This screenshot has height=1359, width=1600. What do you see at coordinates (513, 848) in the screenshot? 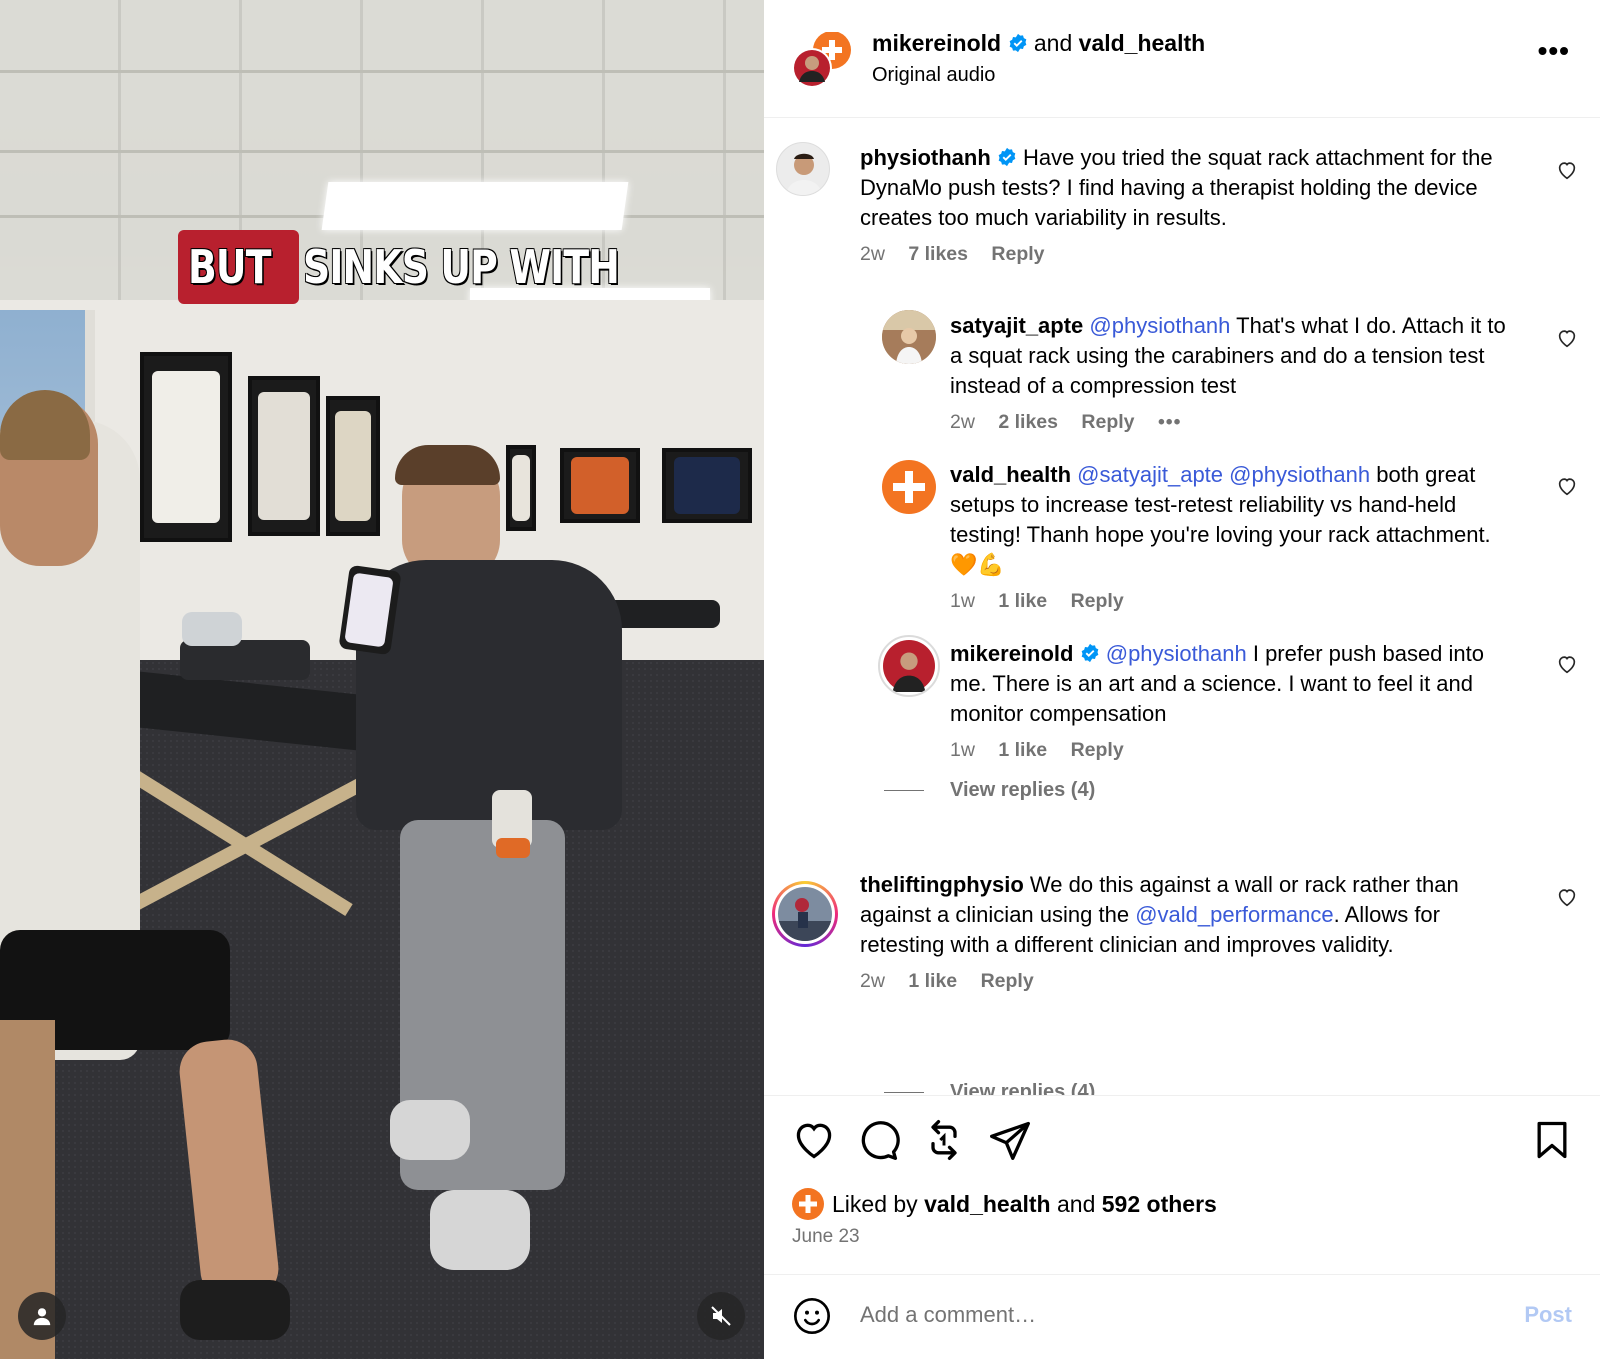
I see `dynamometer-pad` at bounding box center [513, 848].